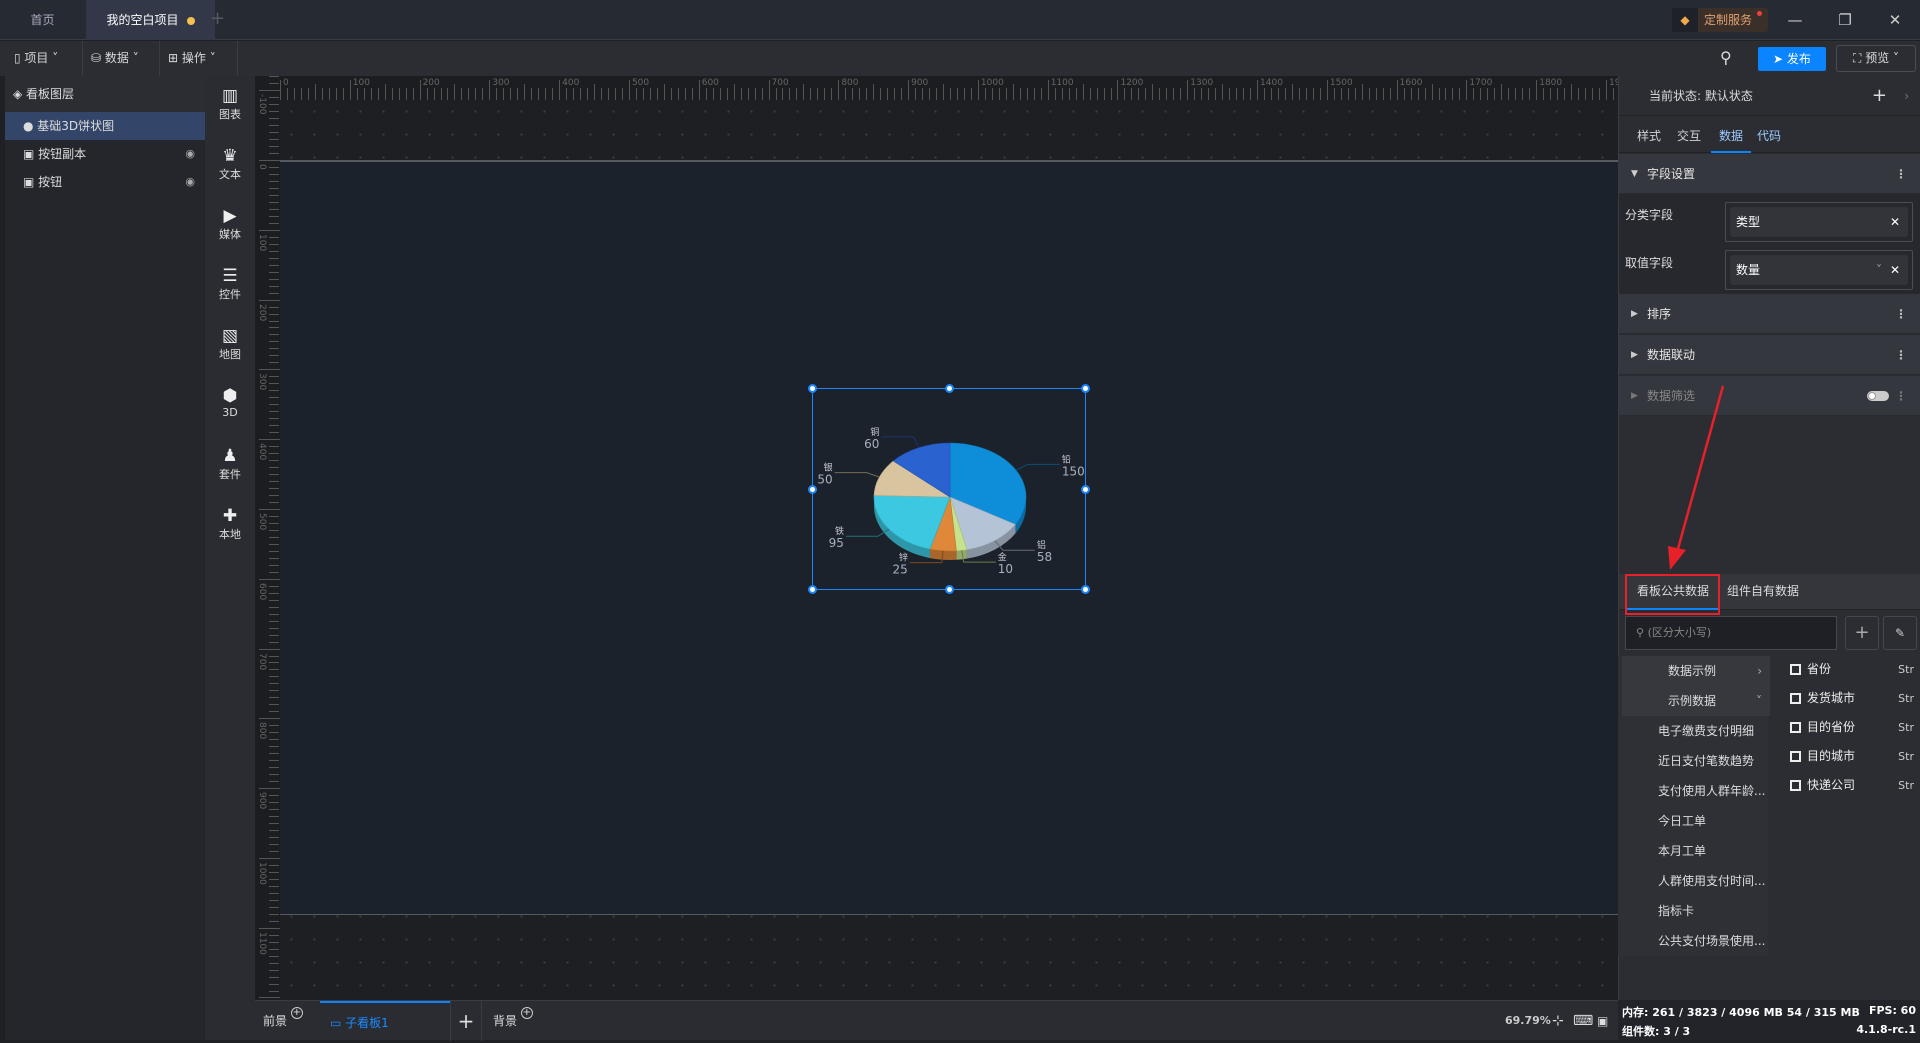 The image size is (1920, 1043). Describe the element at coordinates (1855, 756) in the screenshot. I see `field-item: 目的城市 Str` at that location.